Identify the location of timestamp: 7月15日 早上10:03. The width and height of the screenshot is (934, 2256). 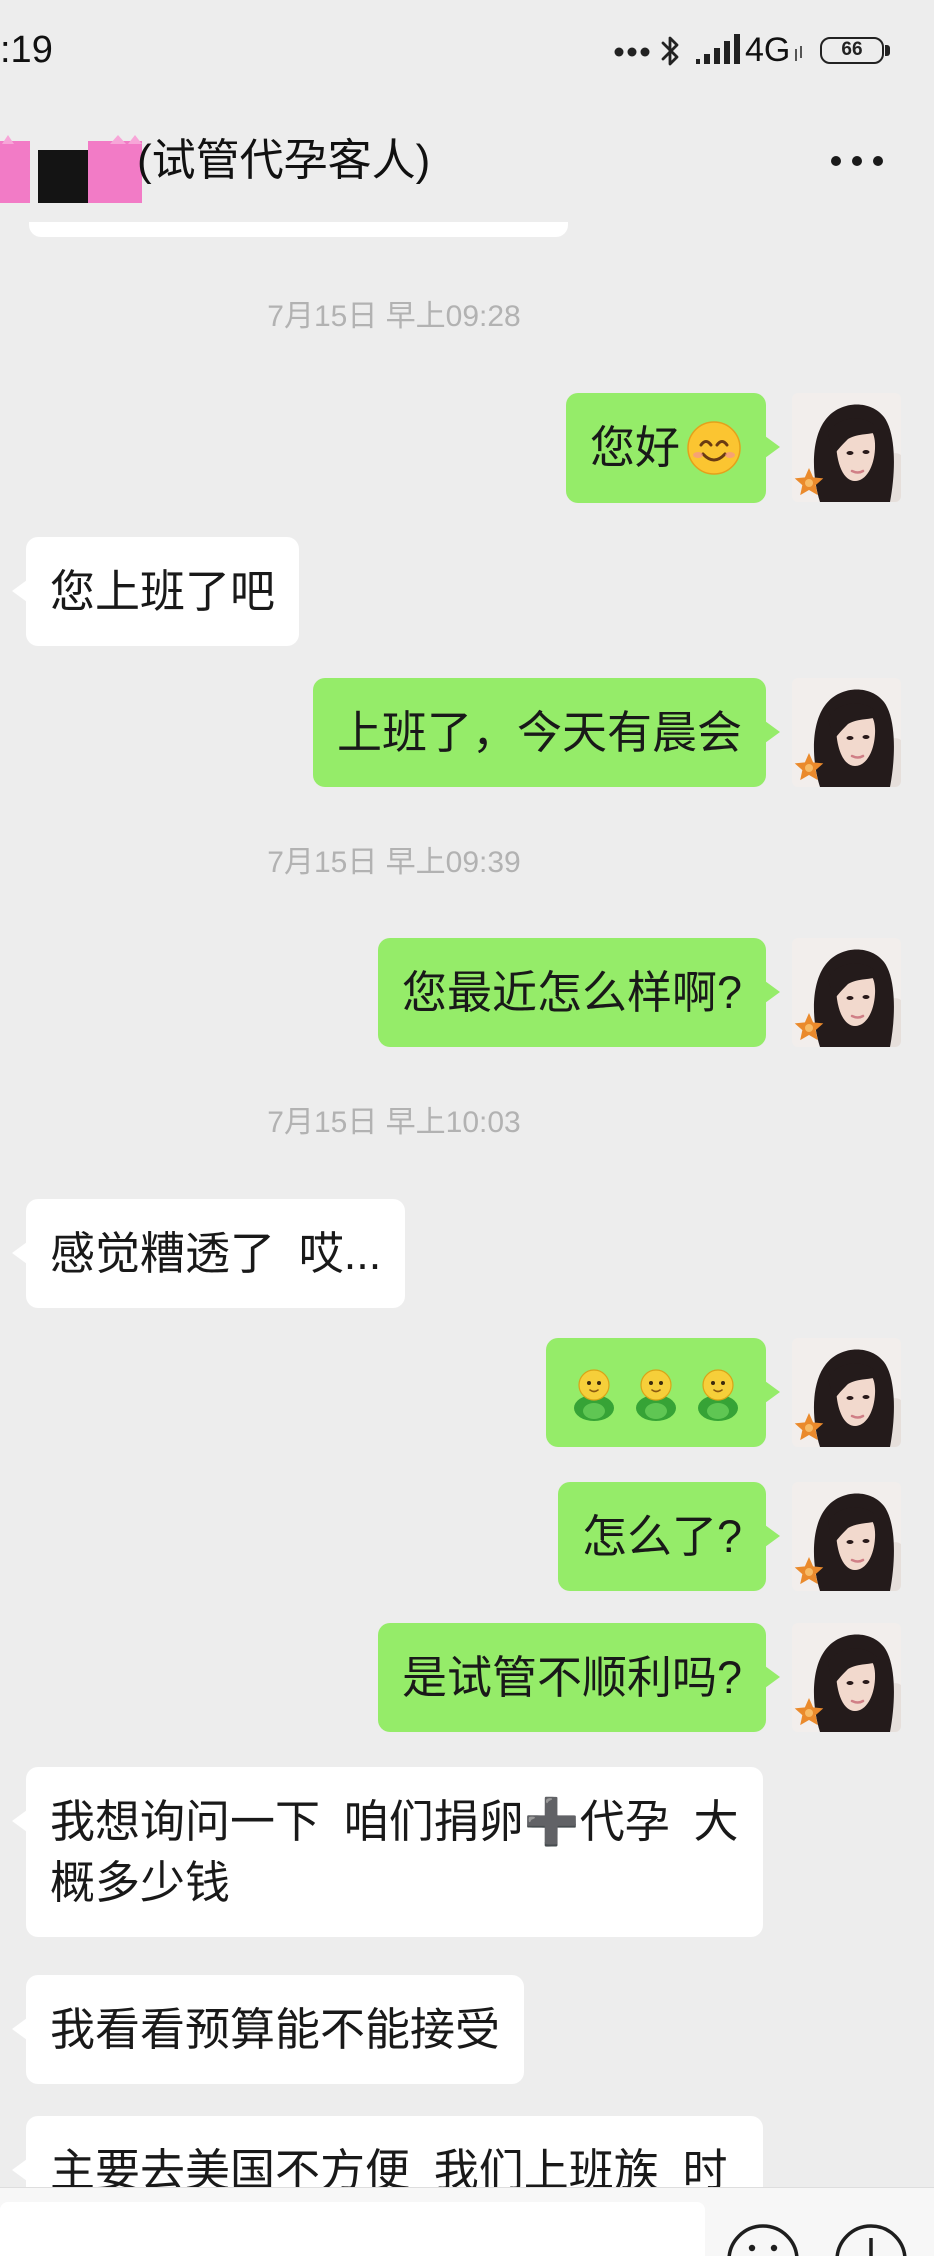
(394, 1122).